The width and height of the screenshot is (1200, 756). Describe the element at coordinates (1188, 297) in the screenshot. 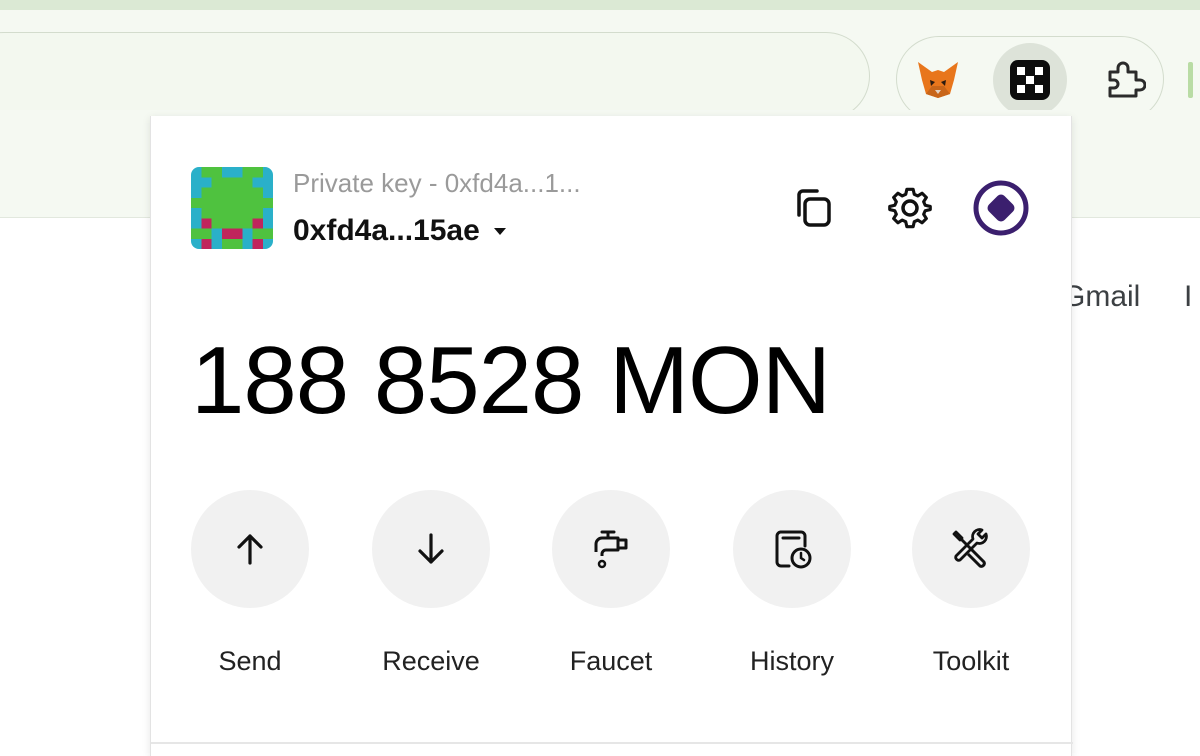

I see `images-link: I` at that location.